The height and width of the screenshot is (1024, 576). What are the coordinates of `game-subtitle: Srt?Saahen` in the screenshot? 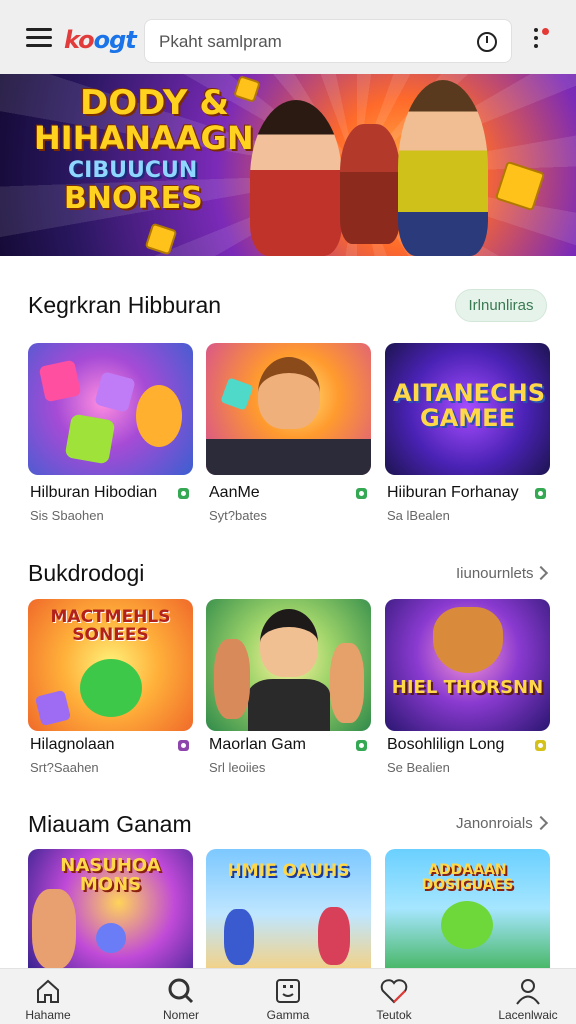 It's located at (64, 767).